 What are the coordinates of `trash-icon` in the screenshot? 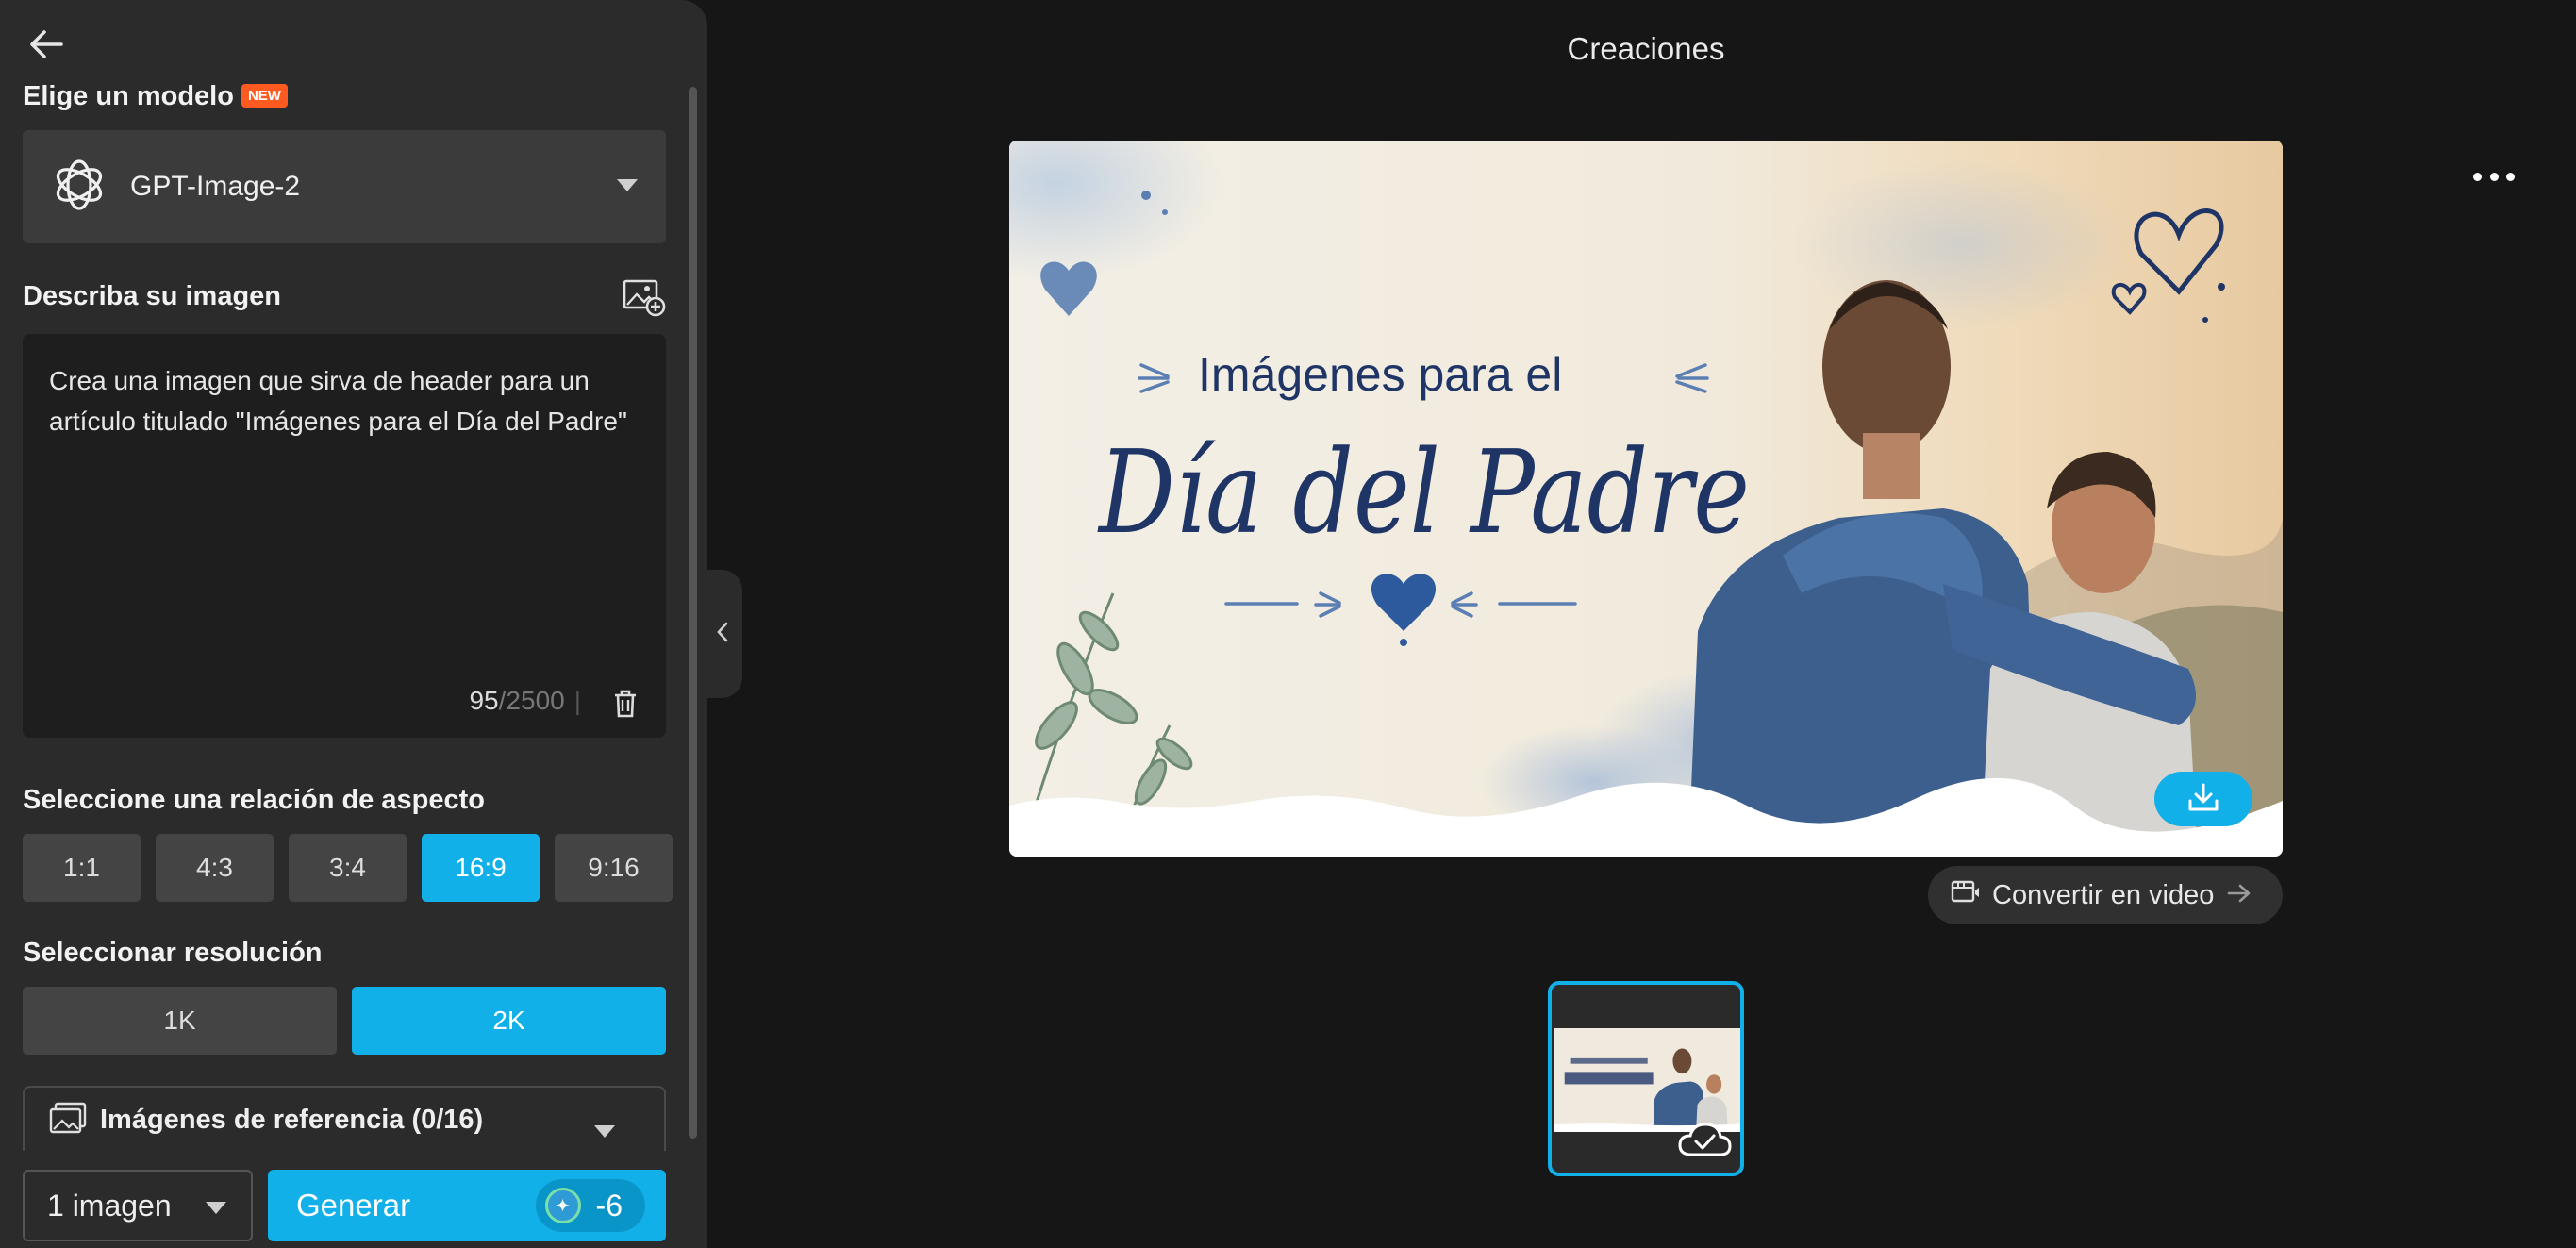 It's located at (625, 703).